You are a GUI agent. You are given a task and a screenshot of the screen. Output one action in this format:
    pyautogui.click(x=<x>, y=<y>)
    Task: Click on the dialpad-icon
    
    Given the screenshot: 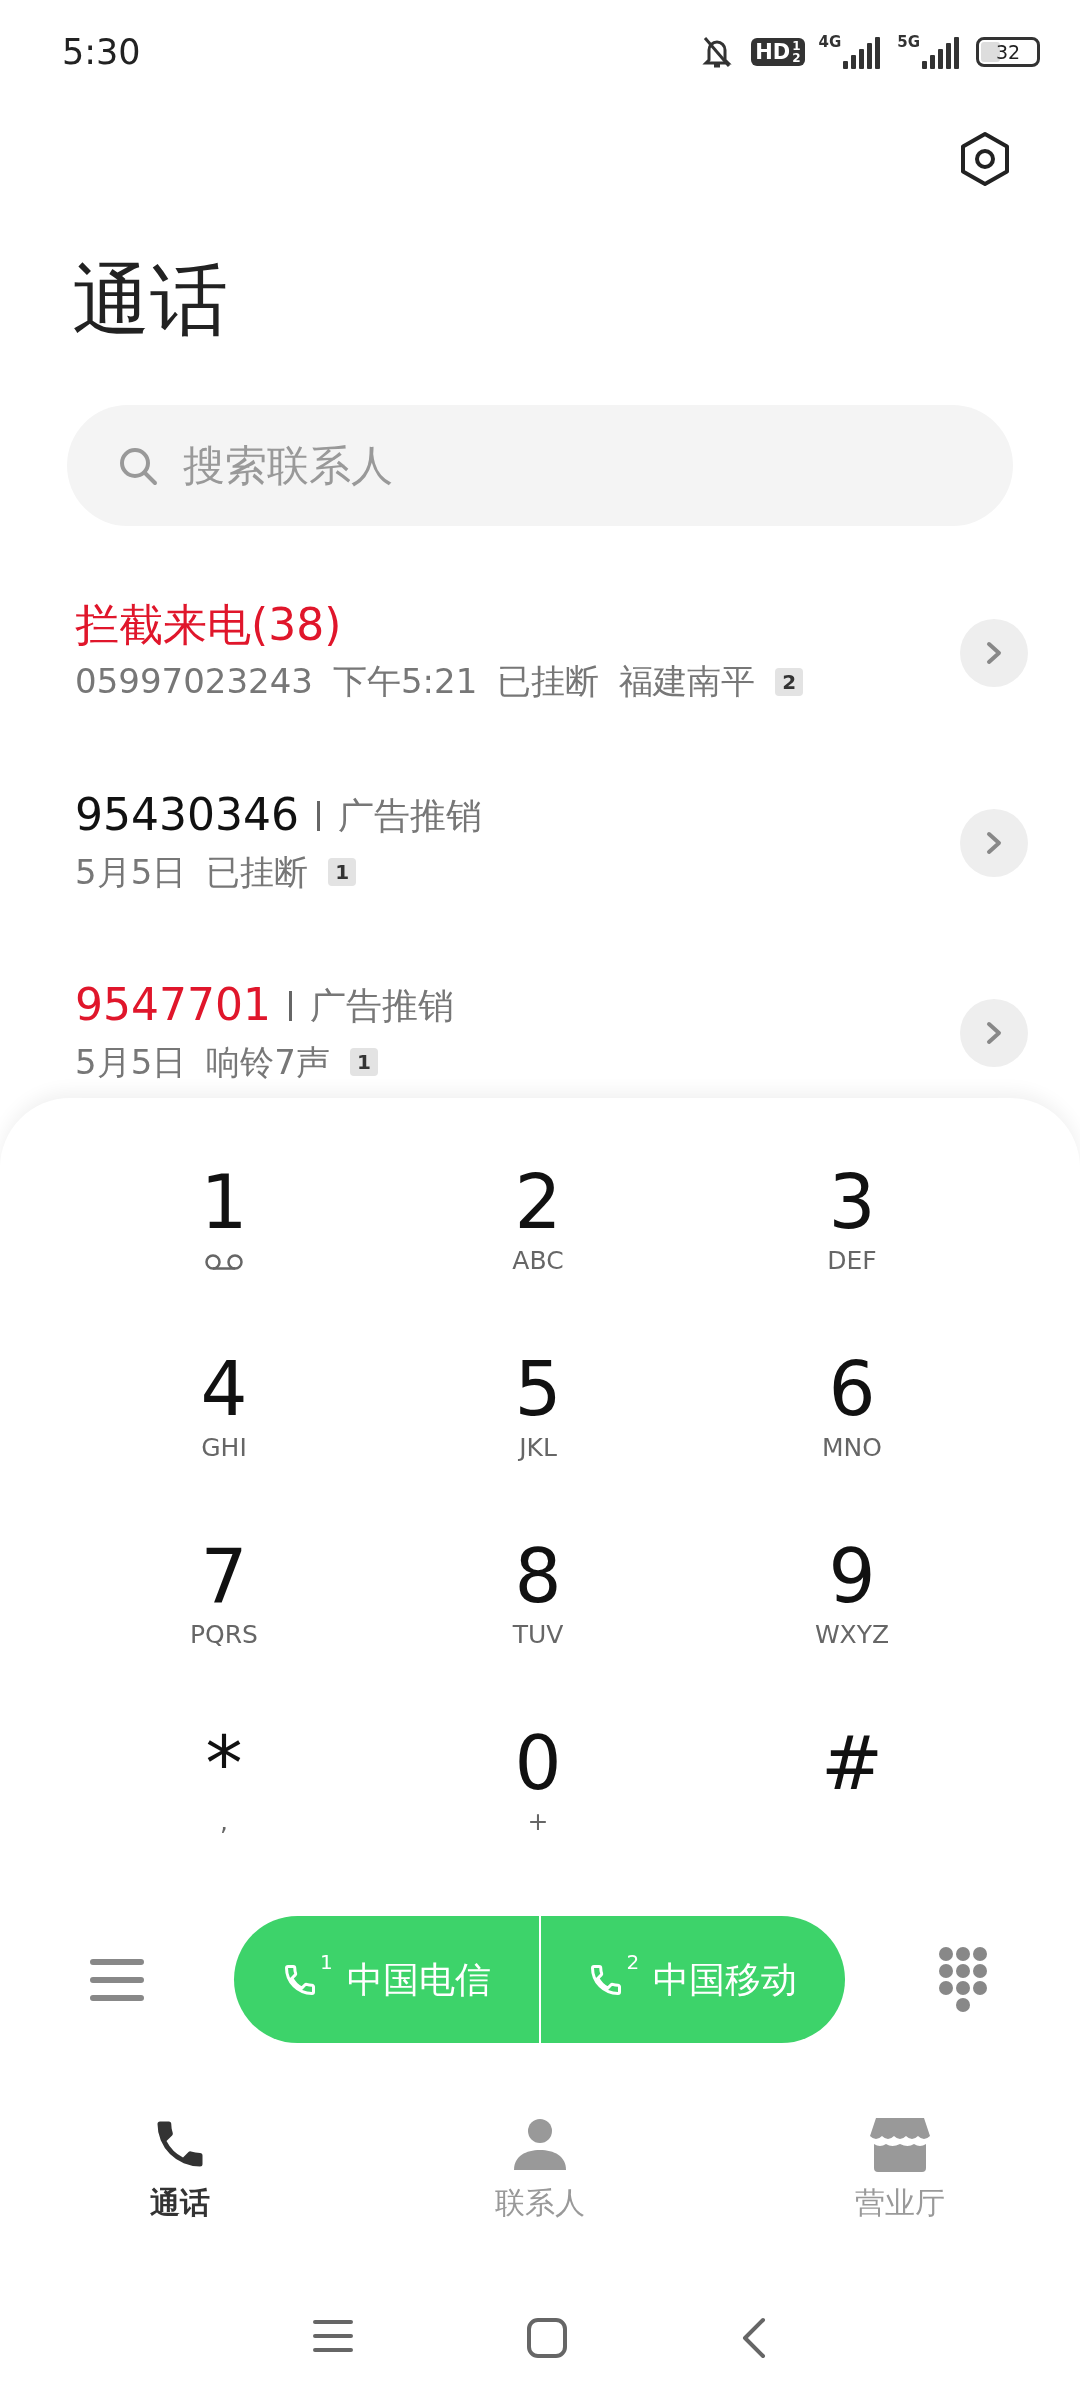 What is the action you would take?
    pyautogui.click(x=962, y=1979)
    